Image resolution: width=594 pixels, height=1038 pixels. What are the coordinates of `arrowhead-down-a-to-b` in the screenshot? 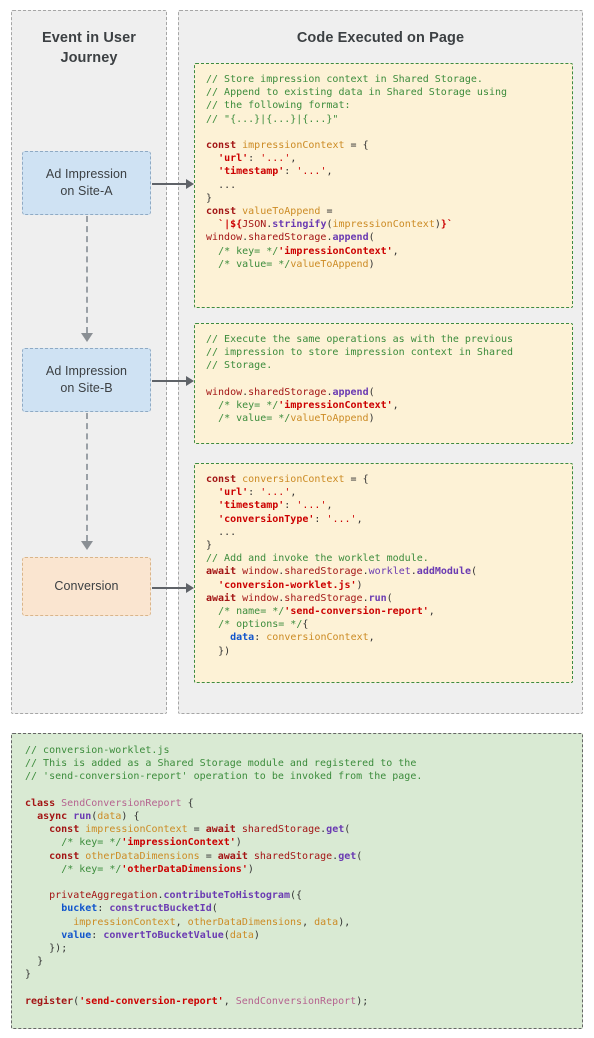 It's located at (87, 337).